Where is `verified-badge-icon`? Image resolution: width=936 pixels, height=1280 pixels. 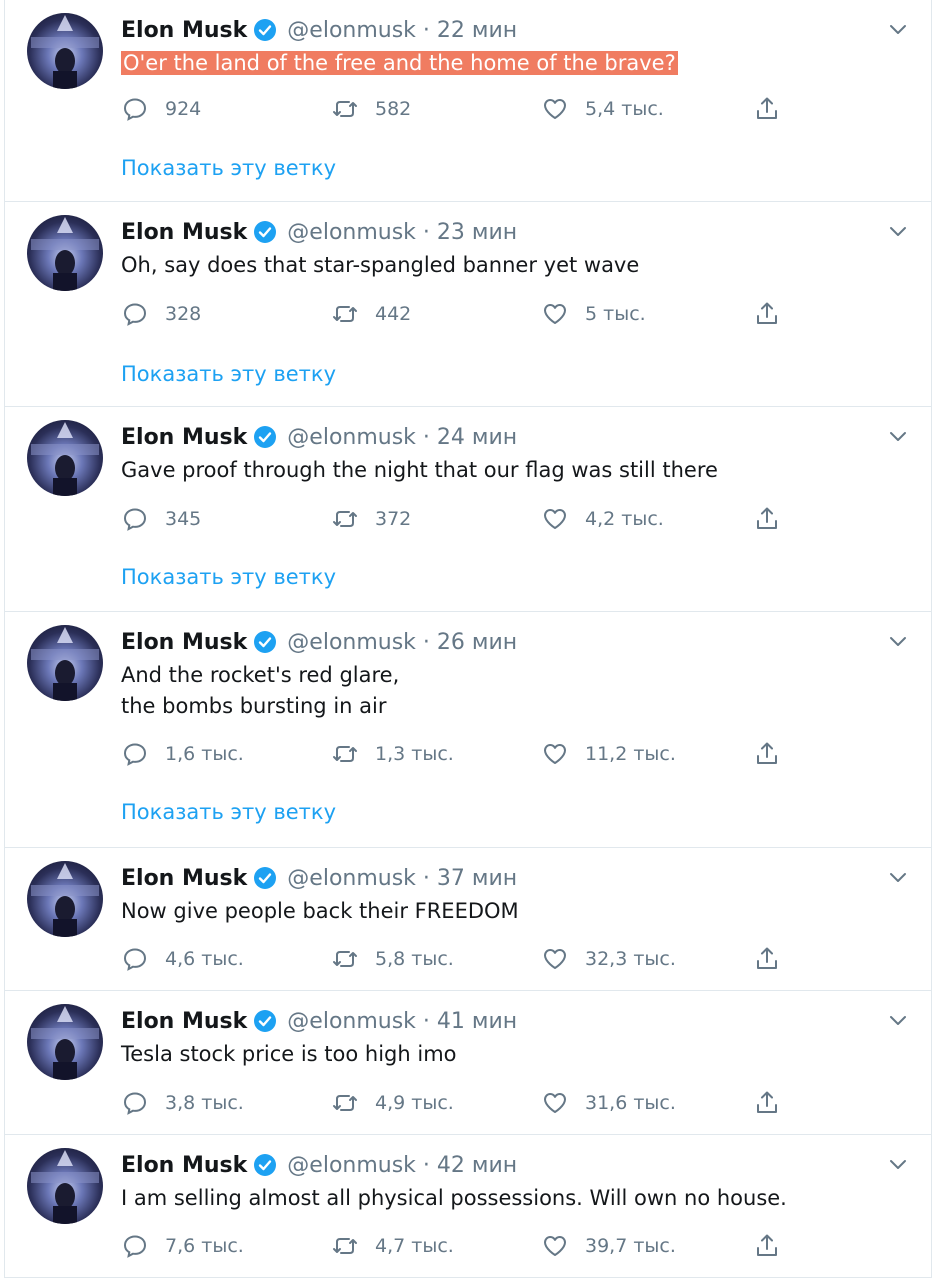 verified-badge-icon is located at coordinates (265, 878).